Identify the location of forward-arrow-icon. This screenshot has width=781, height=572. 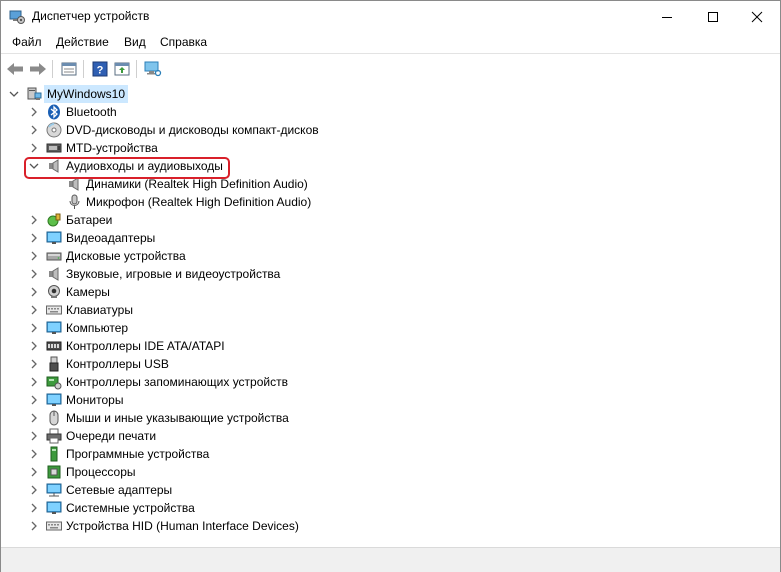
(38, 69).